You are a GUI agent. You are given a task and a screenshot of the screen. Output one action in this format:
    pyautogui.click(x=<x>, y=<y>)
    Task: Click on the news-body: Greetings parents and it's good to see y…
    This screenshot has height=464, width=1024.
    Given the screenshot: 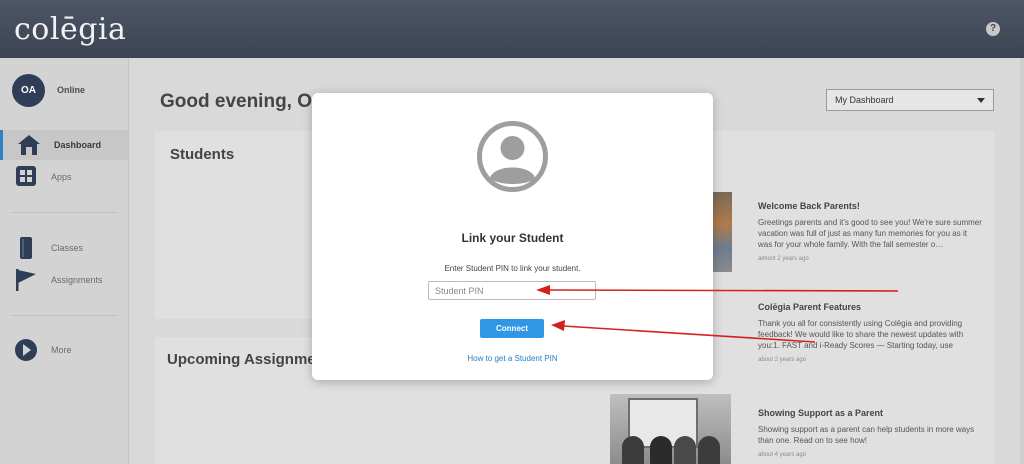 What is the action you would take?
    pyautogui.click(x=870, y=233)
    